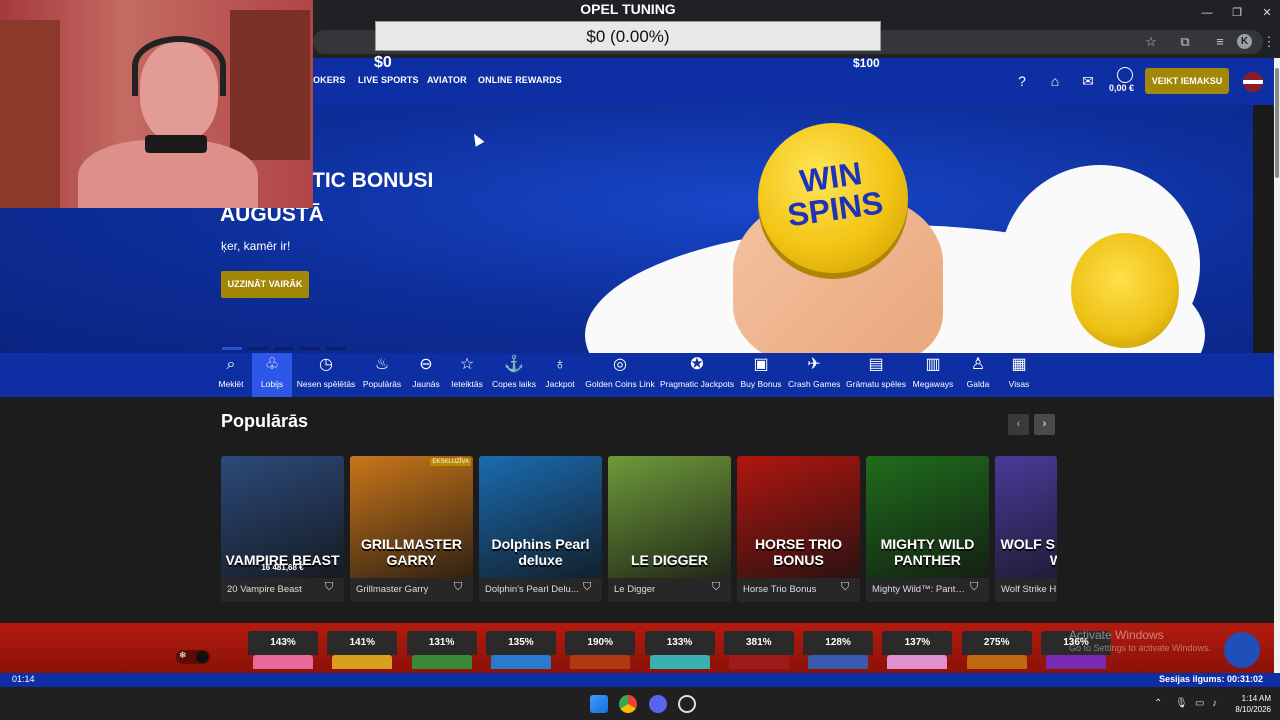 This screenshot has width=1280, height=720. I want to click on game-card: HORSE TRIO BONUS Horse Trio Bonus ⛉, so click(798, 529).